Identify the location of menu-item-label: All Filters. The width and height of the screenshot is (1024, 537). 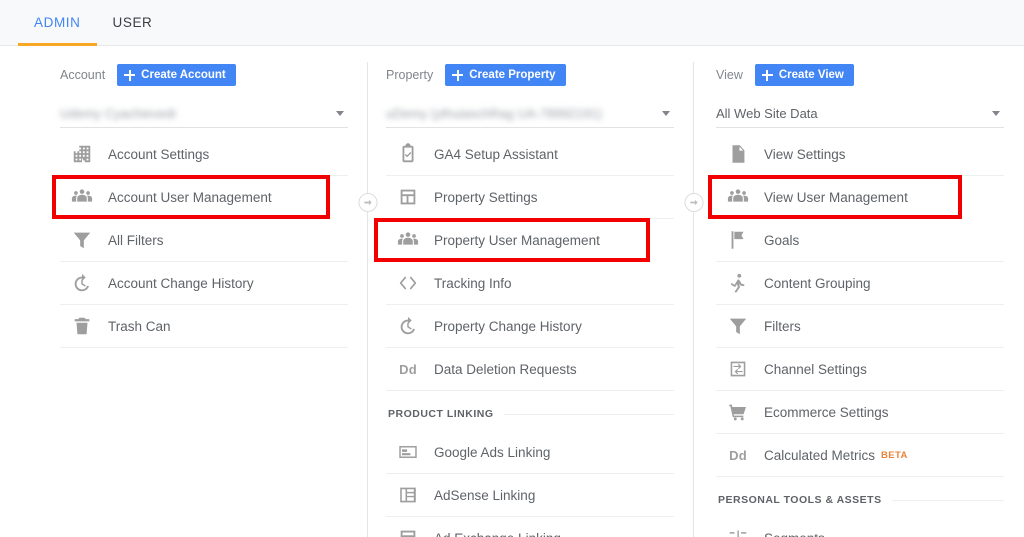
(136, 240).